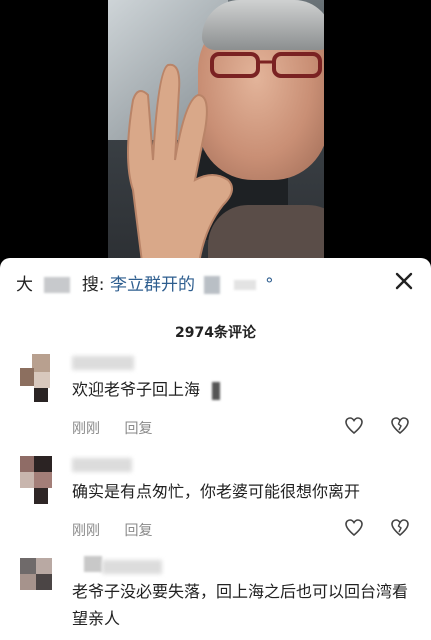 This screenshot has width=431, height=640. I want to click on comment-item: 老爷子没必要失落，回上海之后也可以回台湾看望亲人, so click(215, 597).